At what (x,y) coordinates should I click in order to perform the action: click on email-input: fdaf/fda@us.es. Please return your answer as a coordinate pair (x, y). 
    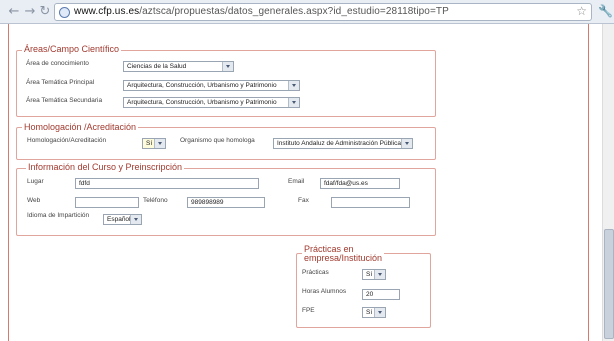
    Looking at the image, I should click on (360, 183).